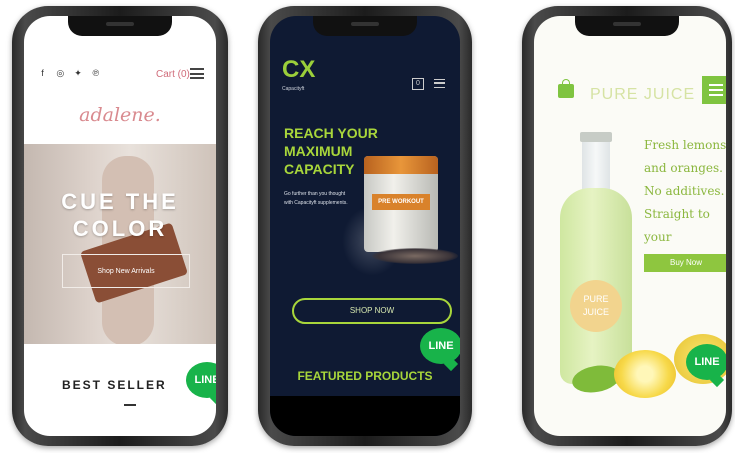 Image resolution: width=735 pixels, height=453 pixels. I want to click on juice-bottle: PURE JUICE, so click(596, 258).